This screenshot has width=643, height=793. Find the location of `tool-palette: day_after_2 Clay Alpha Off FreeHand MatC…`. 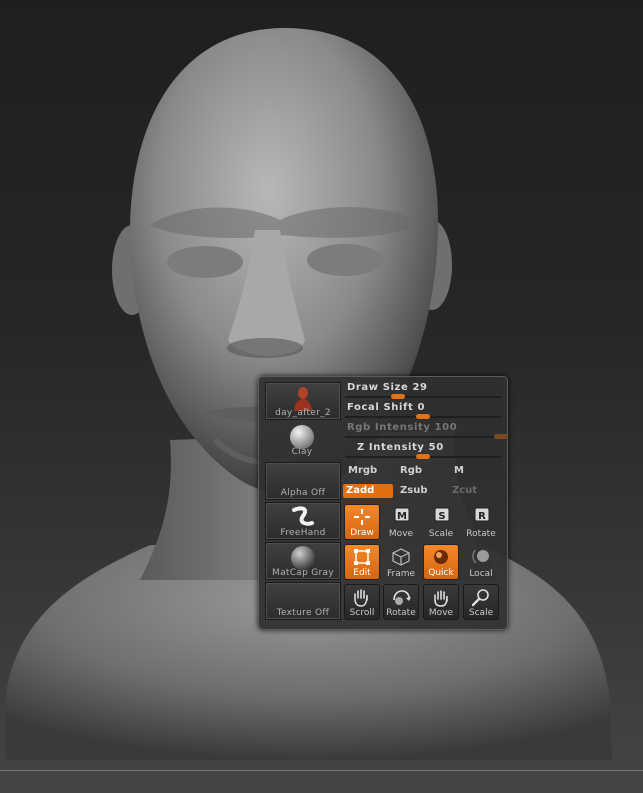

tool-palette: day_after_2 Clay Alpha Off FreeHand MatC… is located at coordinates (383, 503).